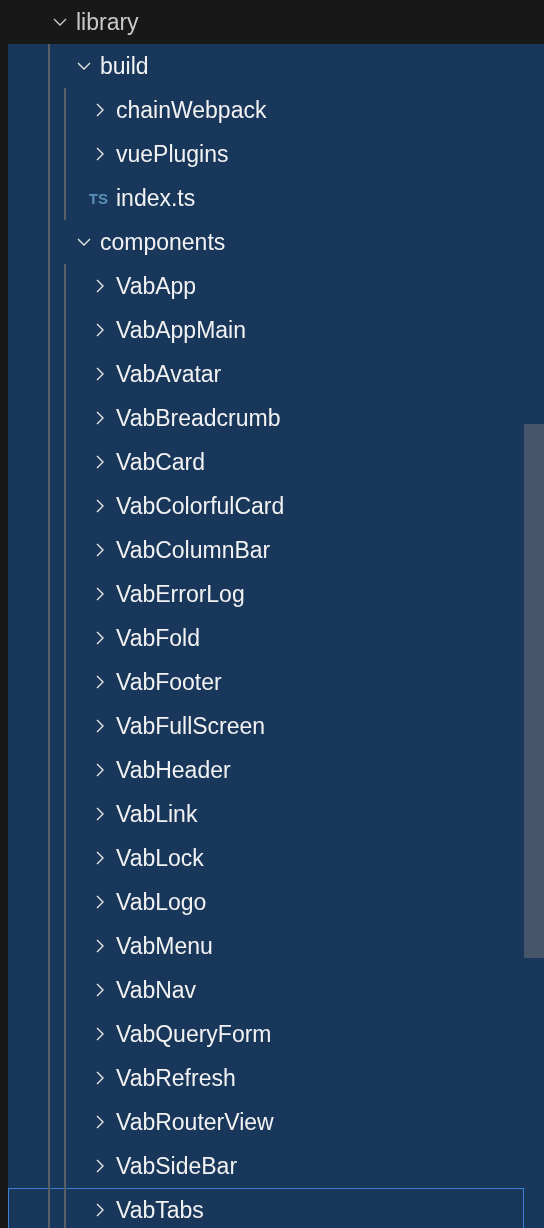  Describe the element at coordinates (266, 902) in the screenshot. I see `tree-item: VabLogo` at that location.